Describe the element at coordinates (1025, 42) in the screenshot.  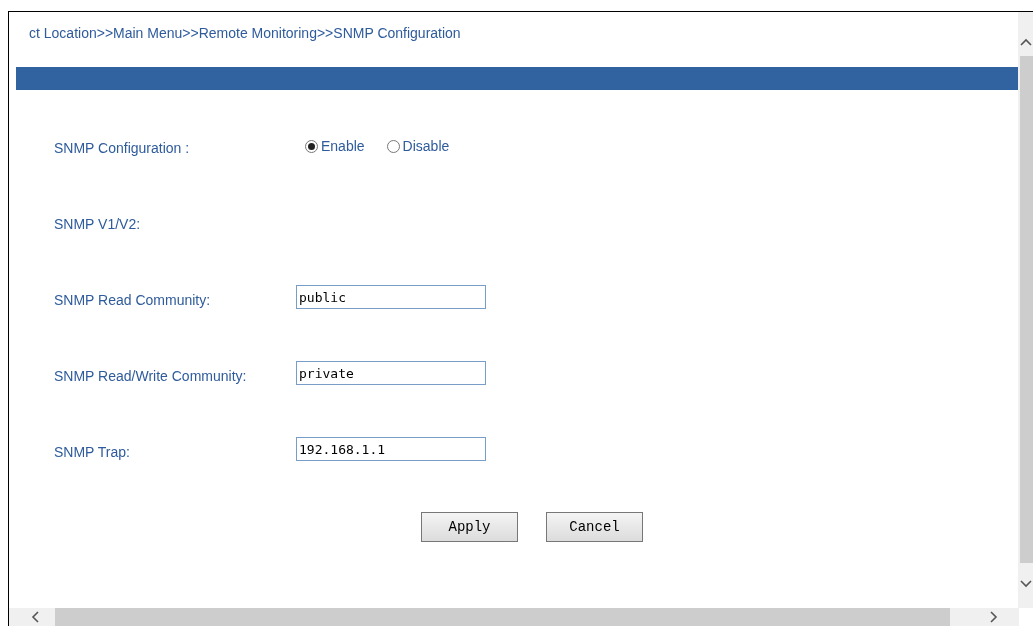
I see `scroll-up-icon` at that location.